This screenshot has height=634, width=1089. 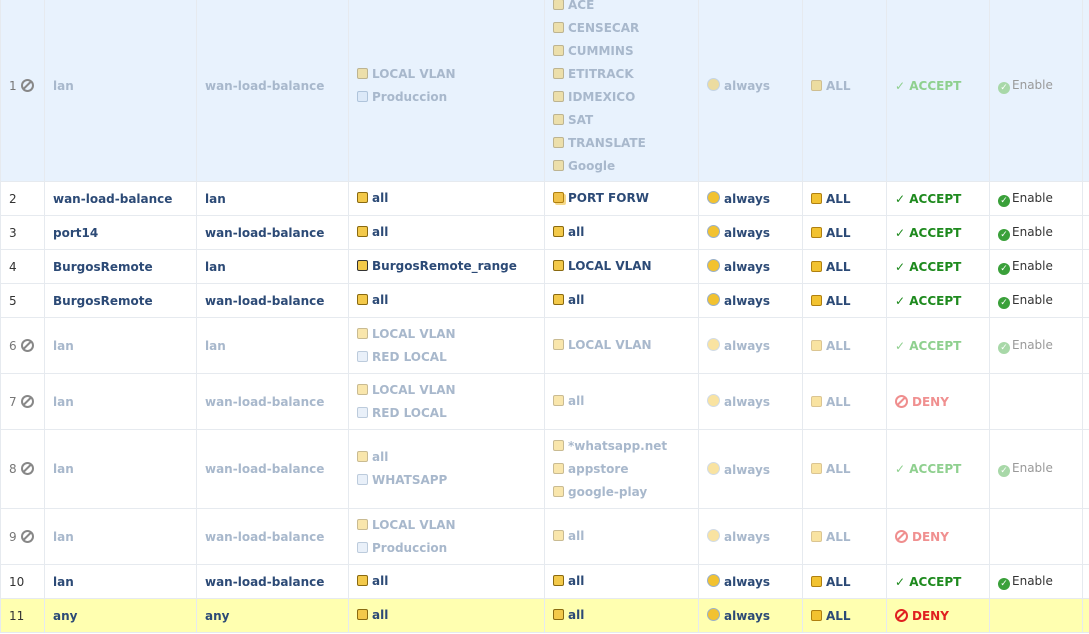 I want to click on action-accept: ✓ ACCEPT, so click(x=928, y=199).